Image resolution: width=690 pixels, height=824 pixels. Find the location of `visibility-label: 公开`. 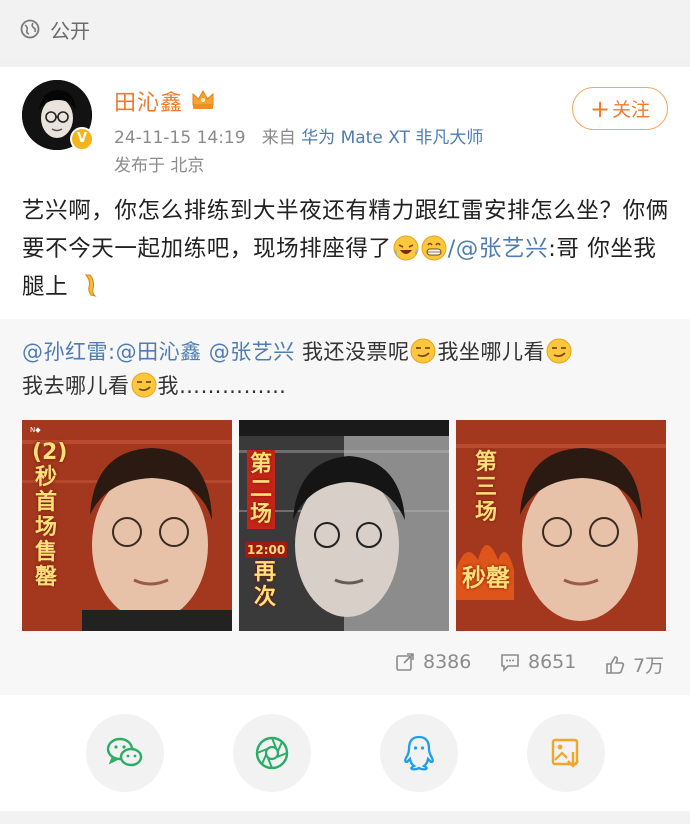

visibility-label: 公开 is located at coordinates (70, 30).